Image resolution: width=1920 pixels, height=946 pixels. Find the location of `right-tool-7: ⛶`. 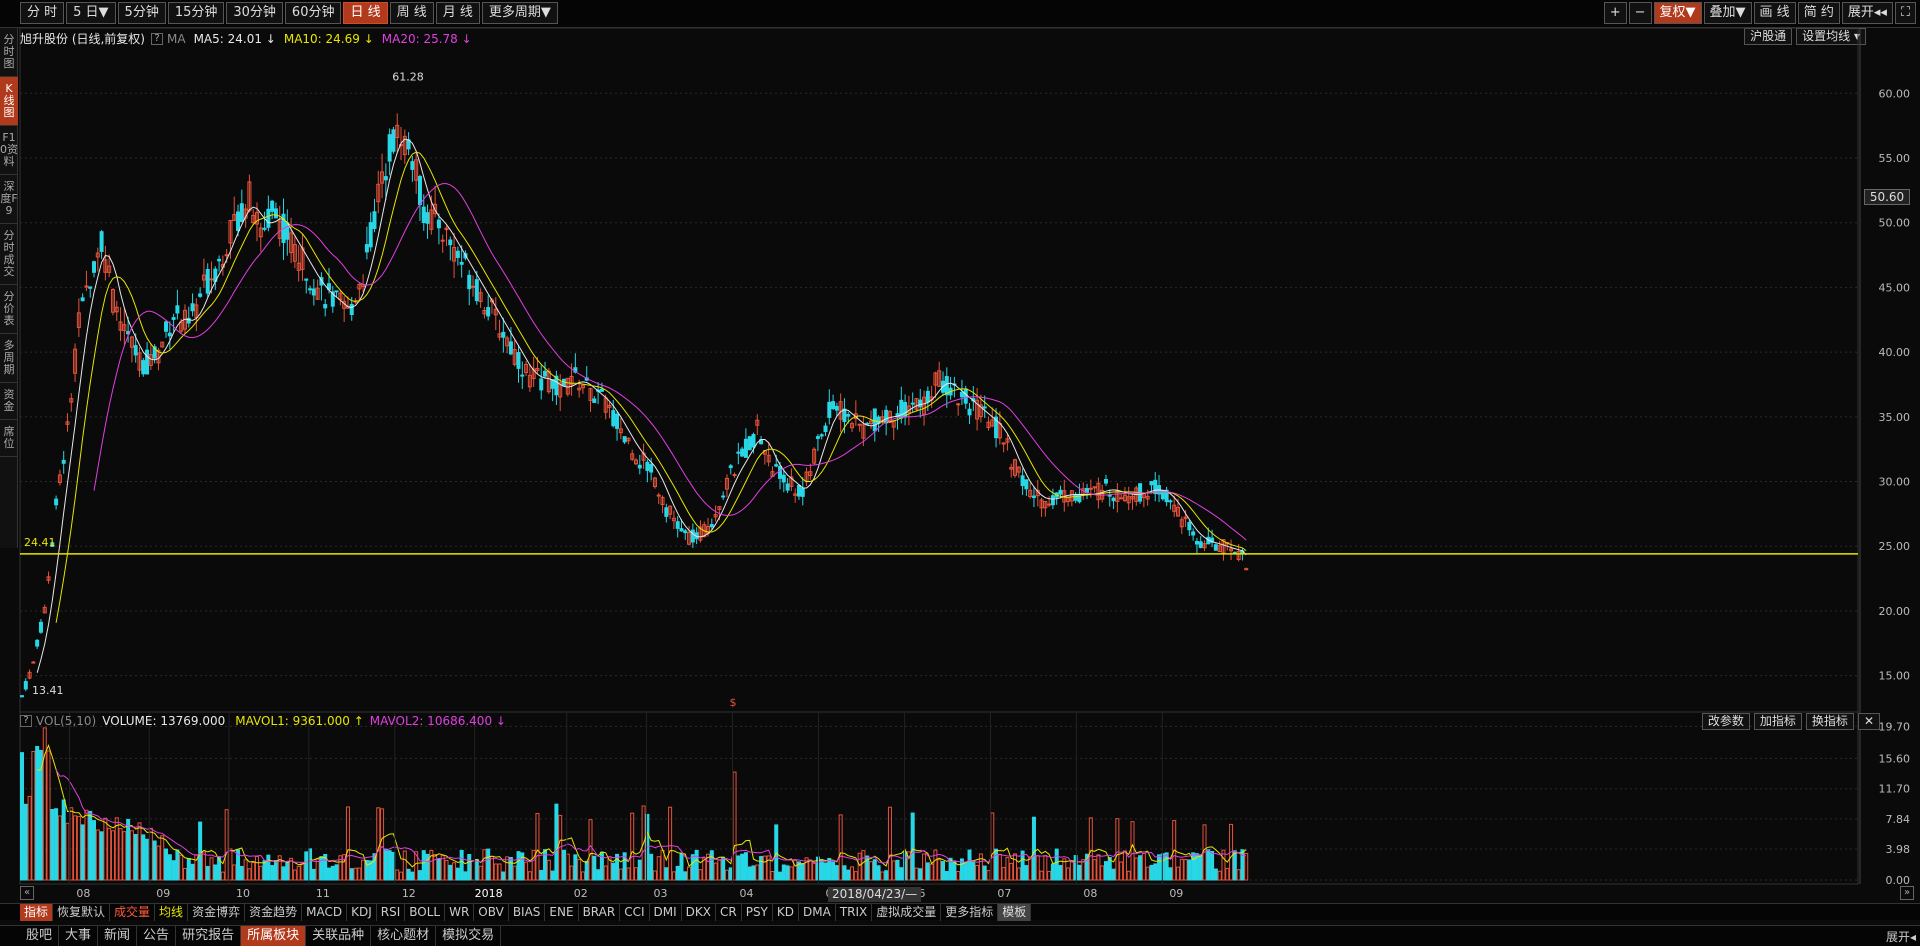

right-tool-7: ⛶ is located at coordinates (1905, 13).